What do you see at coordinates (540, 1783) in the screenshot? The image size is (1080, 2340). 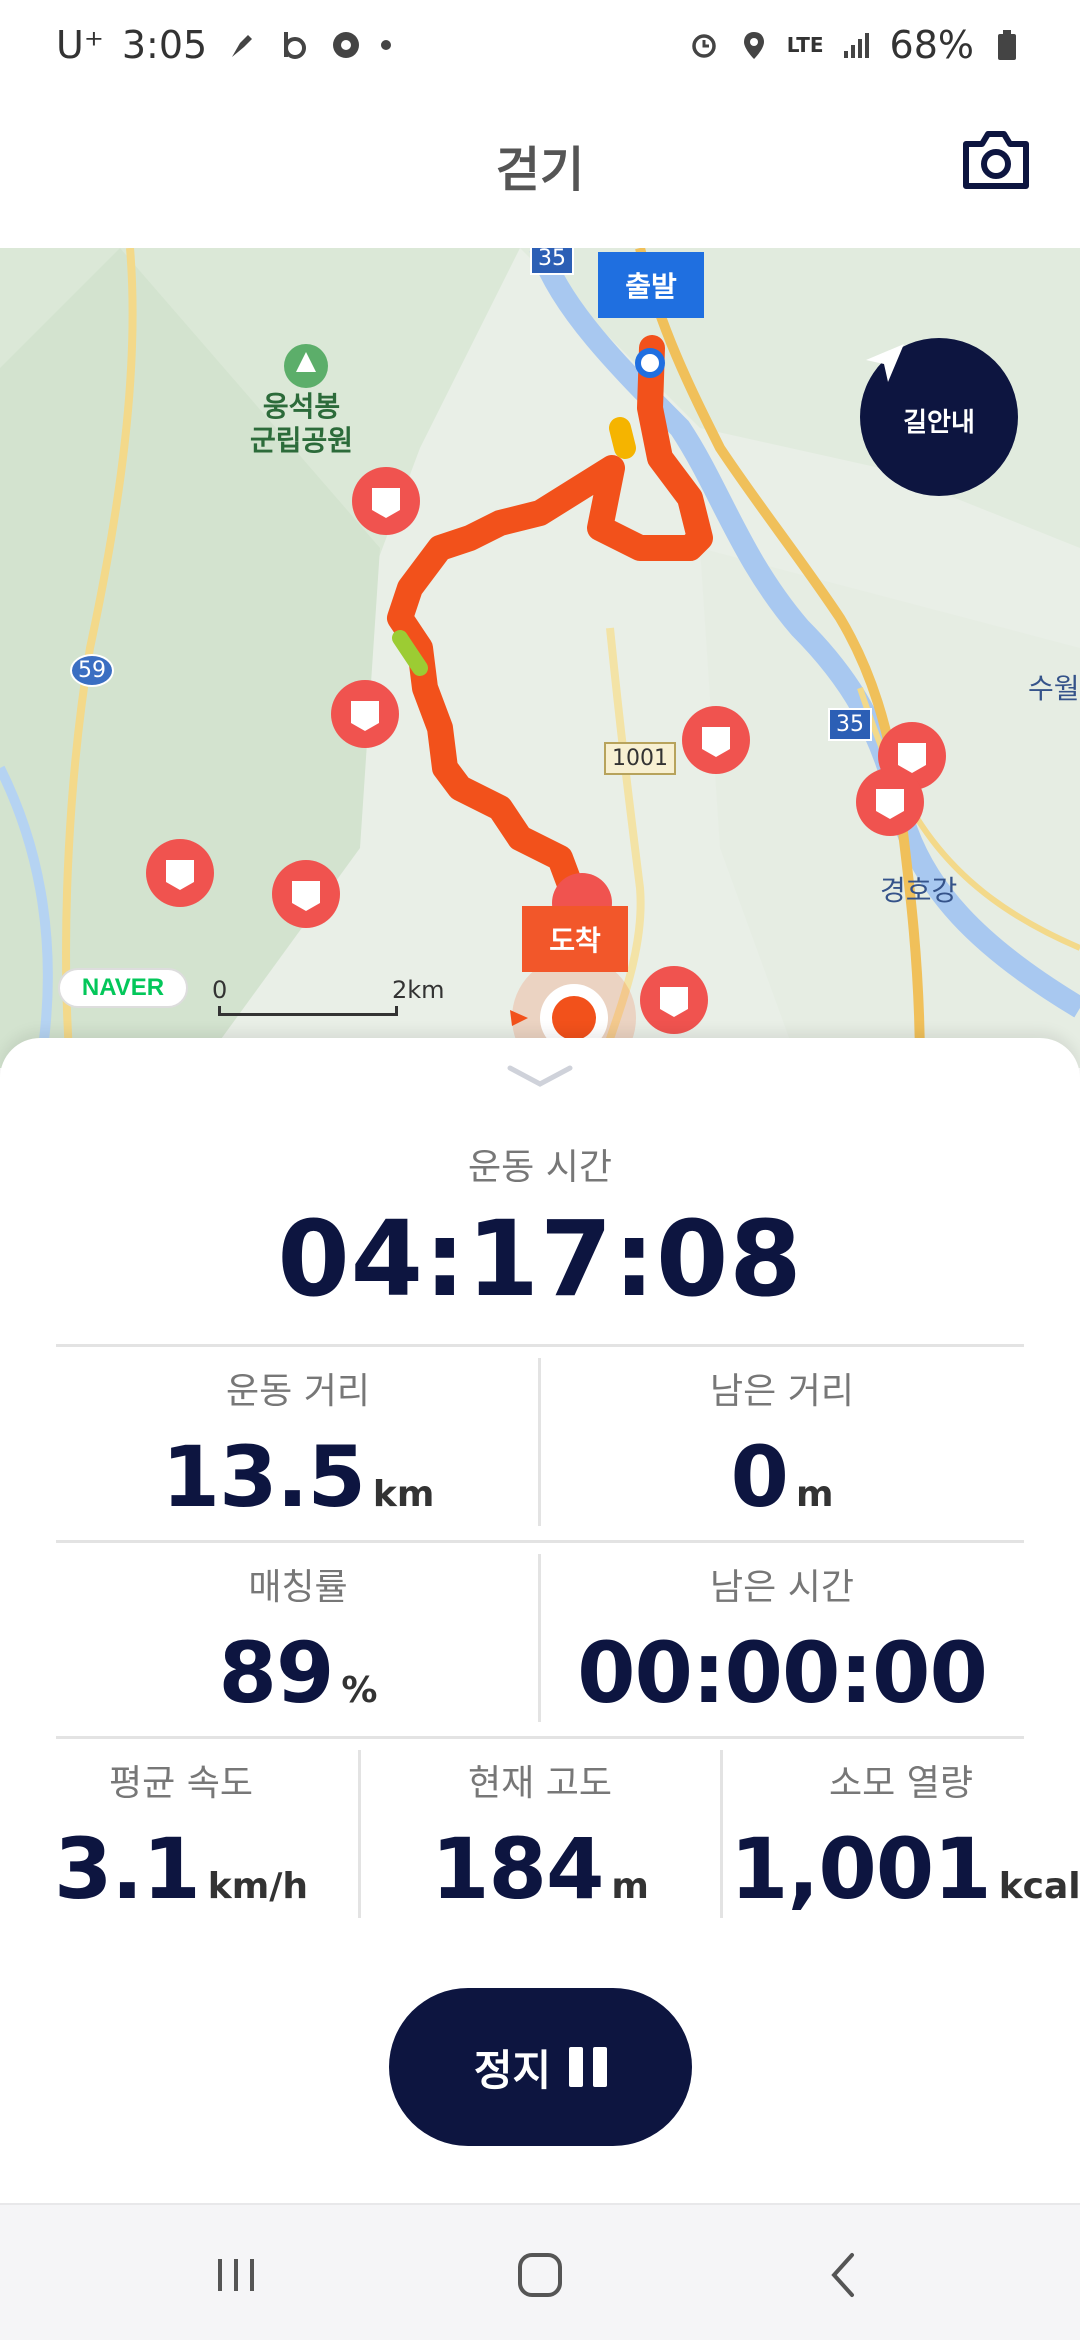 I see `altitude-label: 현재 고도` at bounding box center [540, 1783].